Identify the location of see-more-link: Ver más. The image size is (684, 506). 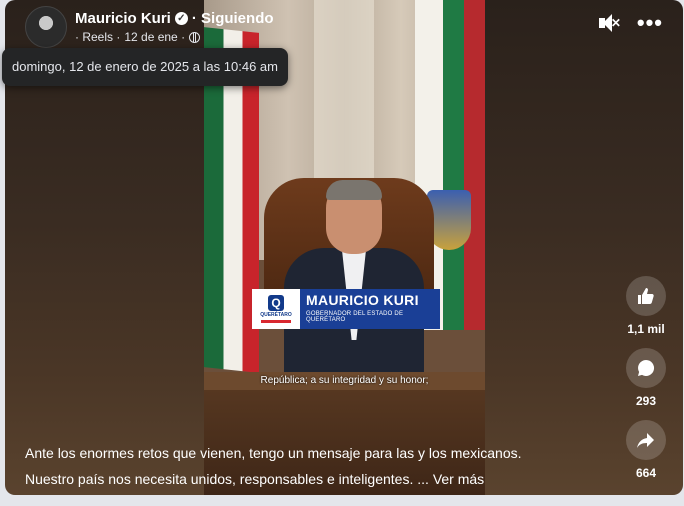
(458, 479).